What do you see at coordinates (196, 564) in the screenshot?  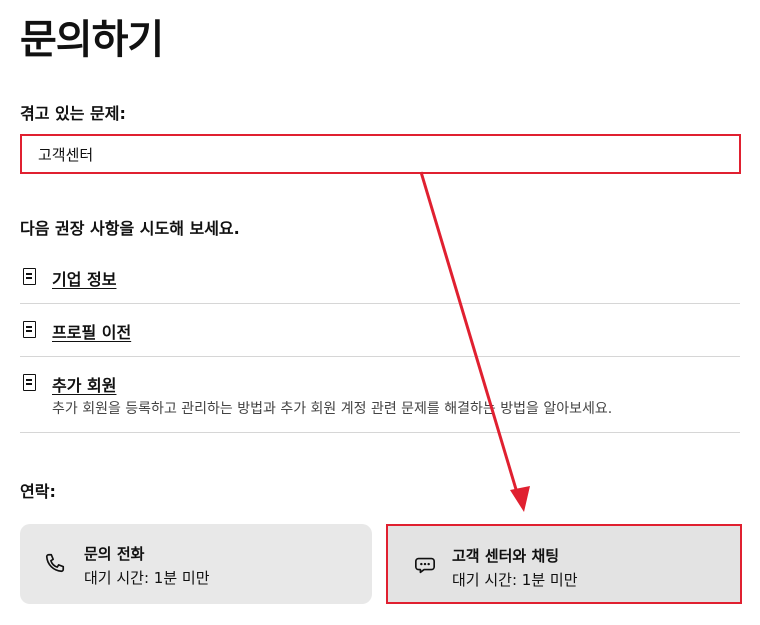 I see `phone-contact-card: 문의 전화 대기 시간: 1분 미만` at bounding box center [196, 564].